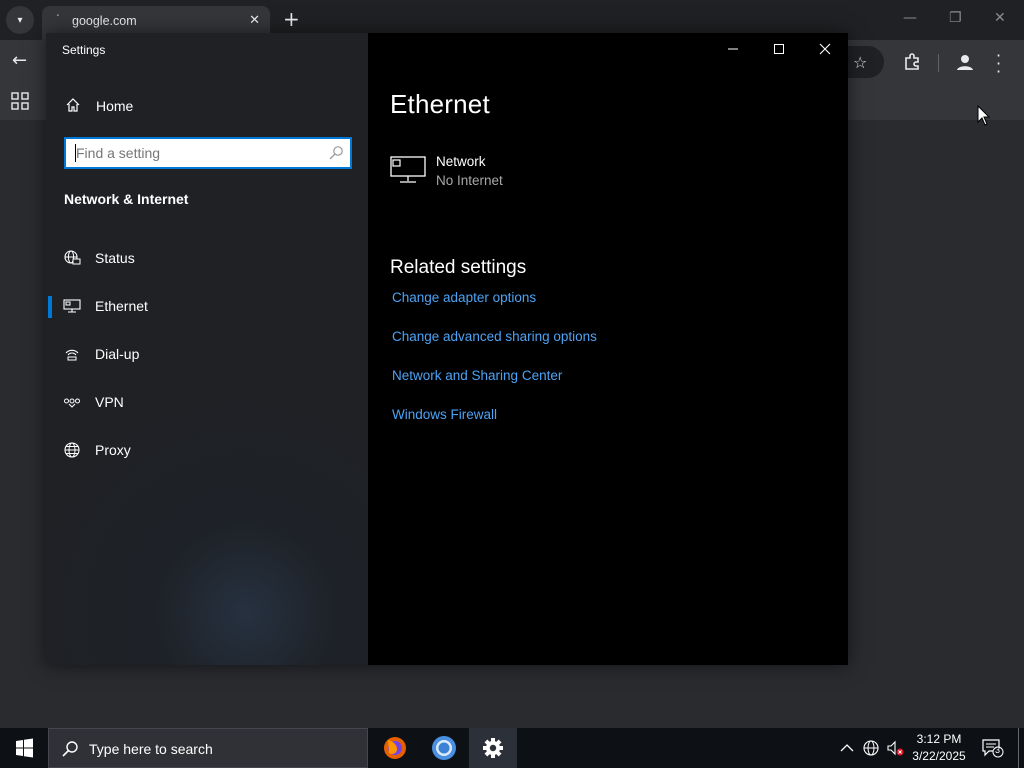 This screenshot has width=1024, height=768. I want to click on sidebar-item-status: Status, so click(207, 258).